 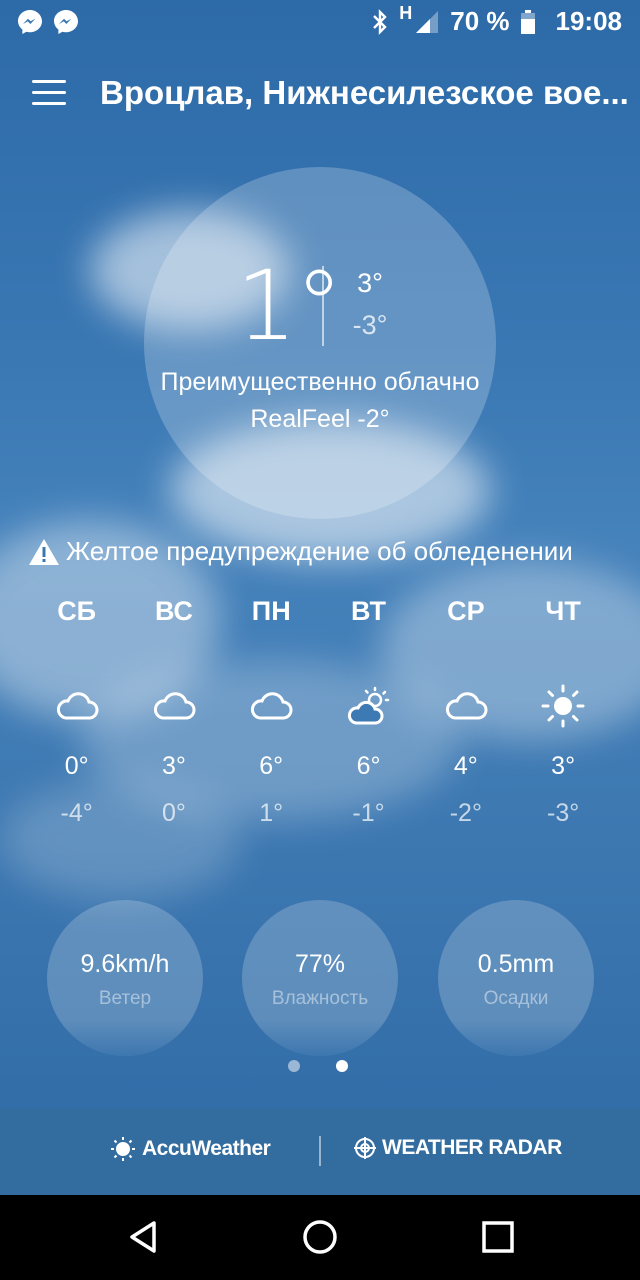 I want to click on forecast-day: ПН 6° 1°, so click(x=271, y=712).